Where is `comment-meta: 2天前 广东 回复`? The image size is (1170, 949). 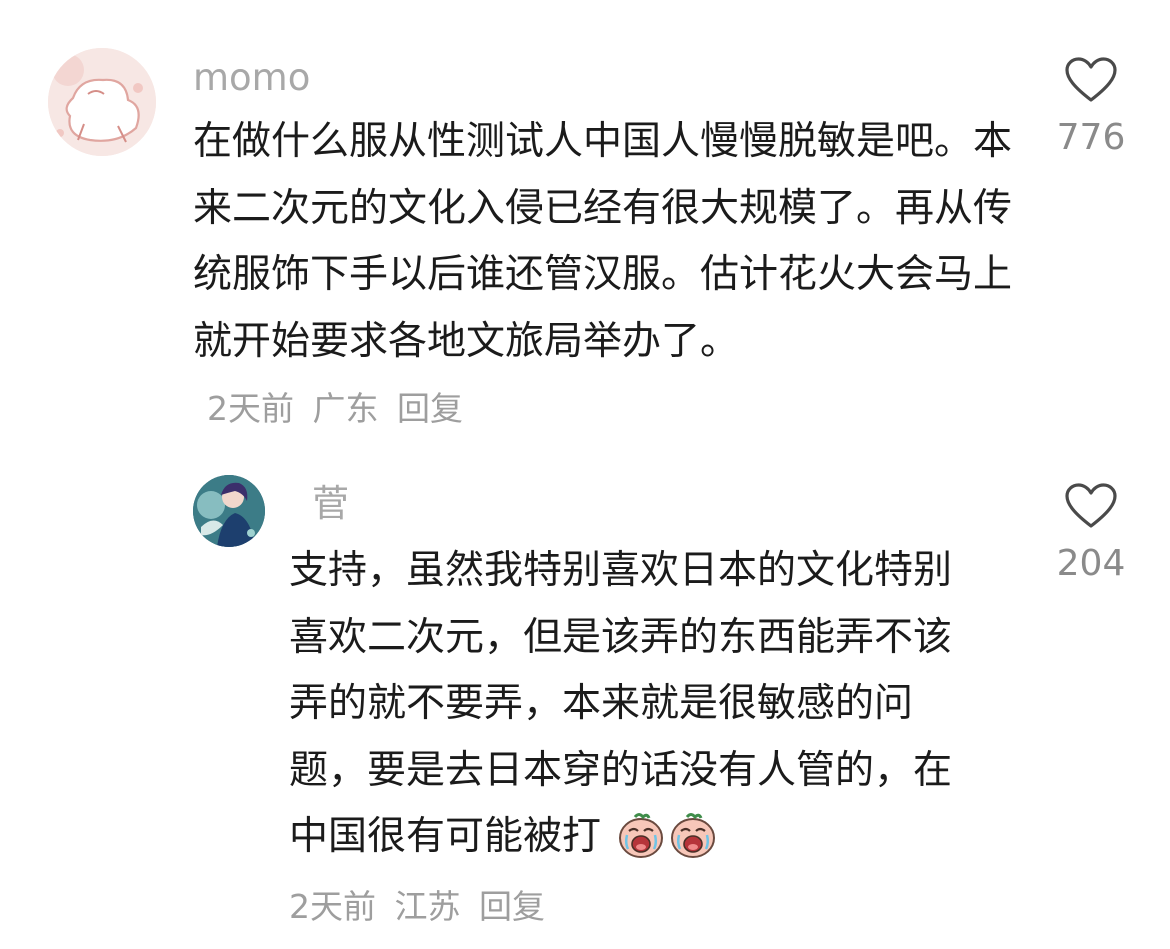 comment-meta: 2天前 广东 回复 is located at coordinates (339, 408).